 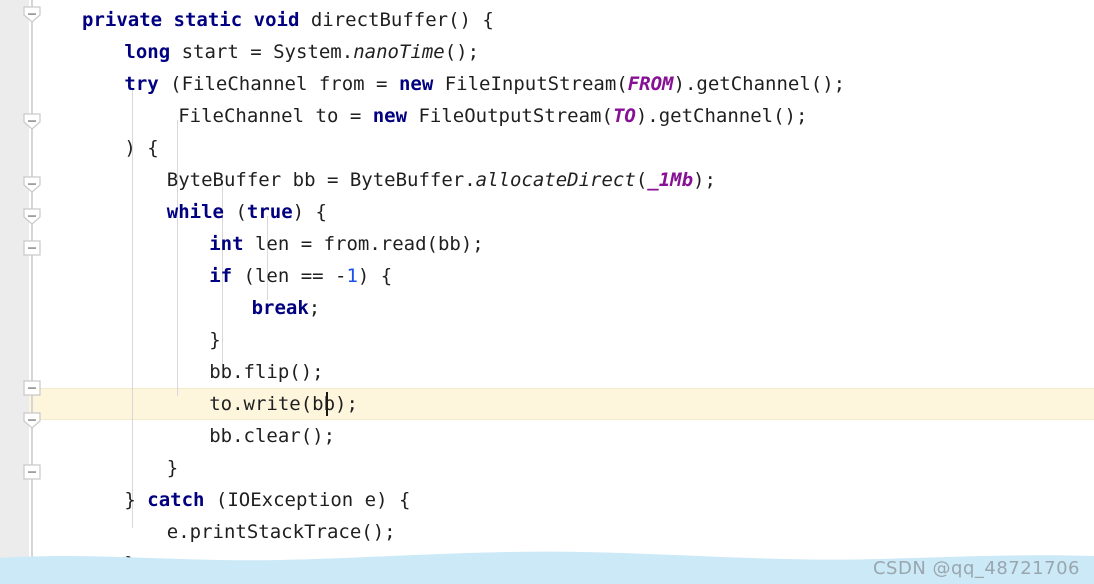 What do you see at coordinates (122, 20) in the screenshot?
I see `code-token: private` at bounding box center [122, 20].